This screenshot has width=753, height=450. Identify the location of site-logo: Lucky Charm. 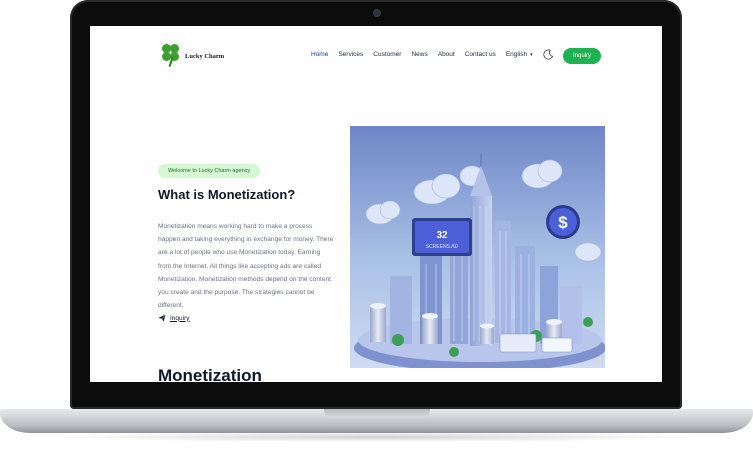
(193, 56).